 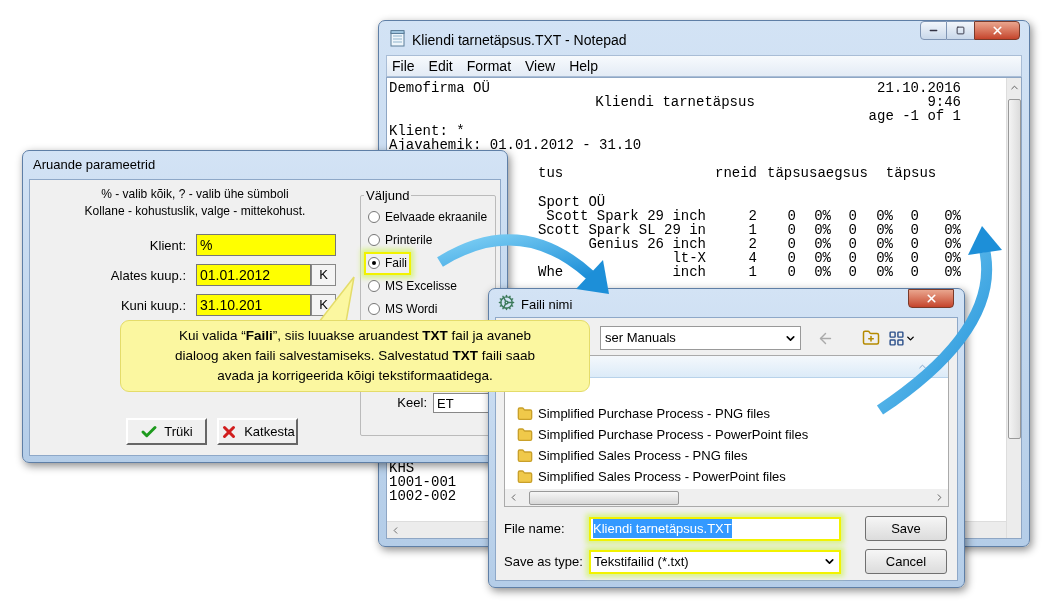 What do you see at coordinates (428, 217) in the screenshot?
I see `radio-option: Eelvaade ekraanile` at bounding box center [428, 217].